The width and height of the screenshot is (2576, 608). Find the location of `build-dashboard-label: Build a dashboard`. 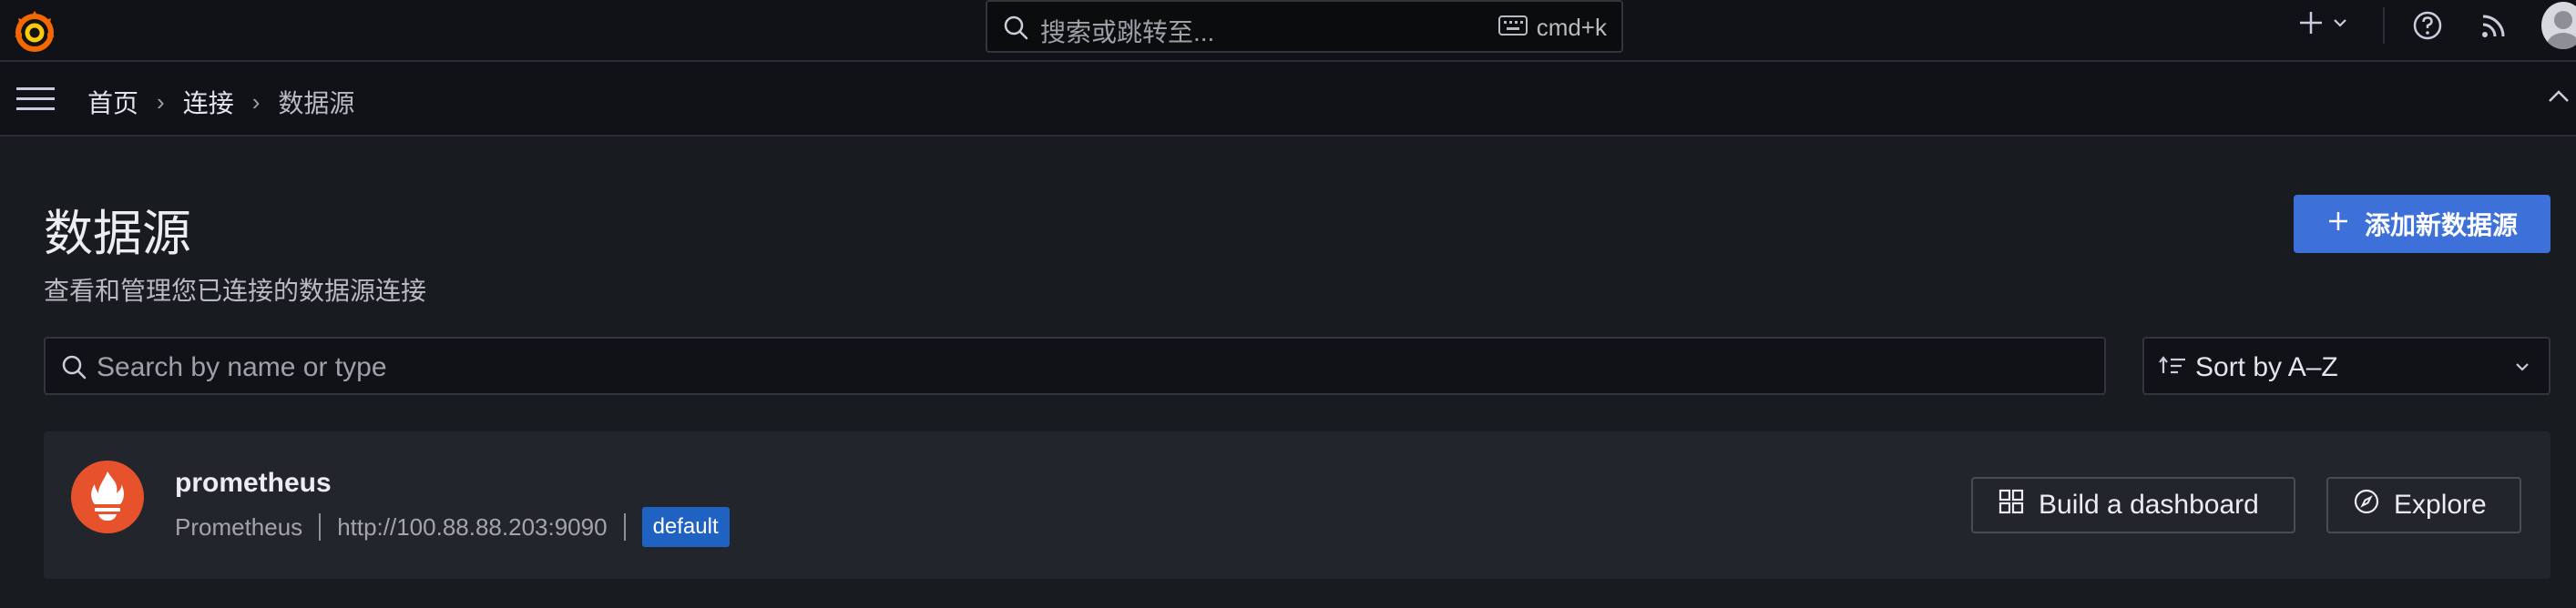

build-dashboard-label: Build a dashboard is located at coordinates (2149, 505).